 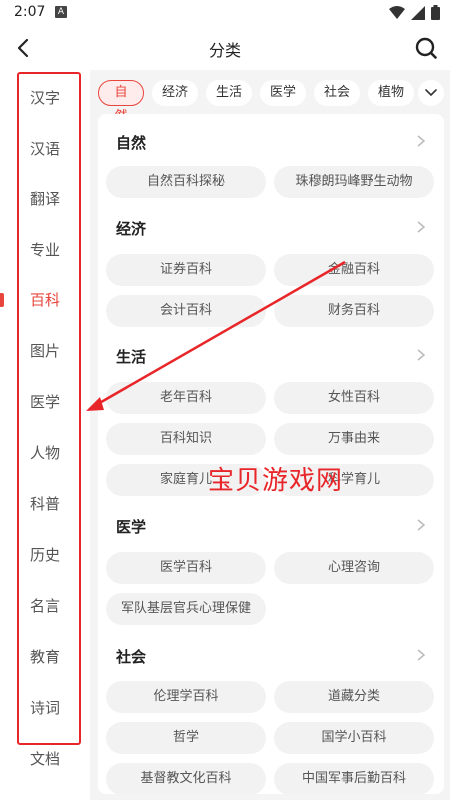 What do you see at coordinates (272, 141) in the screenshot?
I see `section-header-ziran: 自然` at bounding box center [272, 141].